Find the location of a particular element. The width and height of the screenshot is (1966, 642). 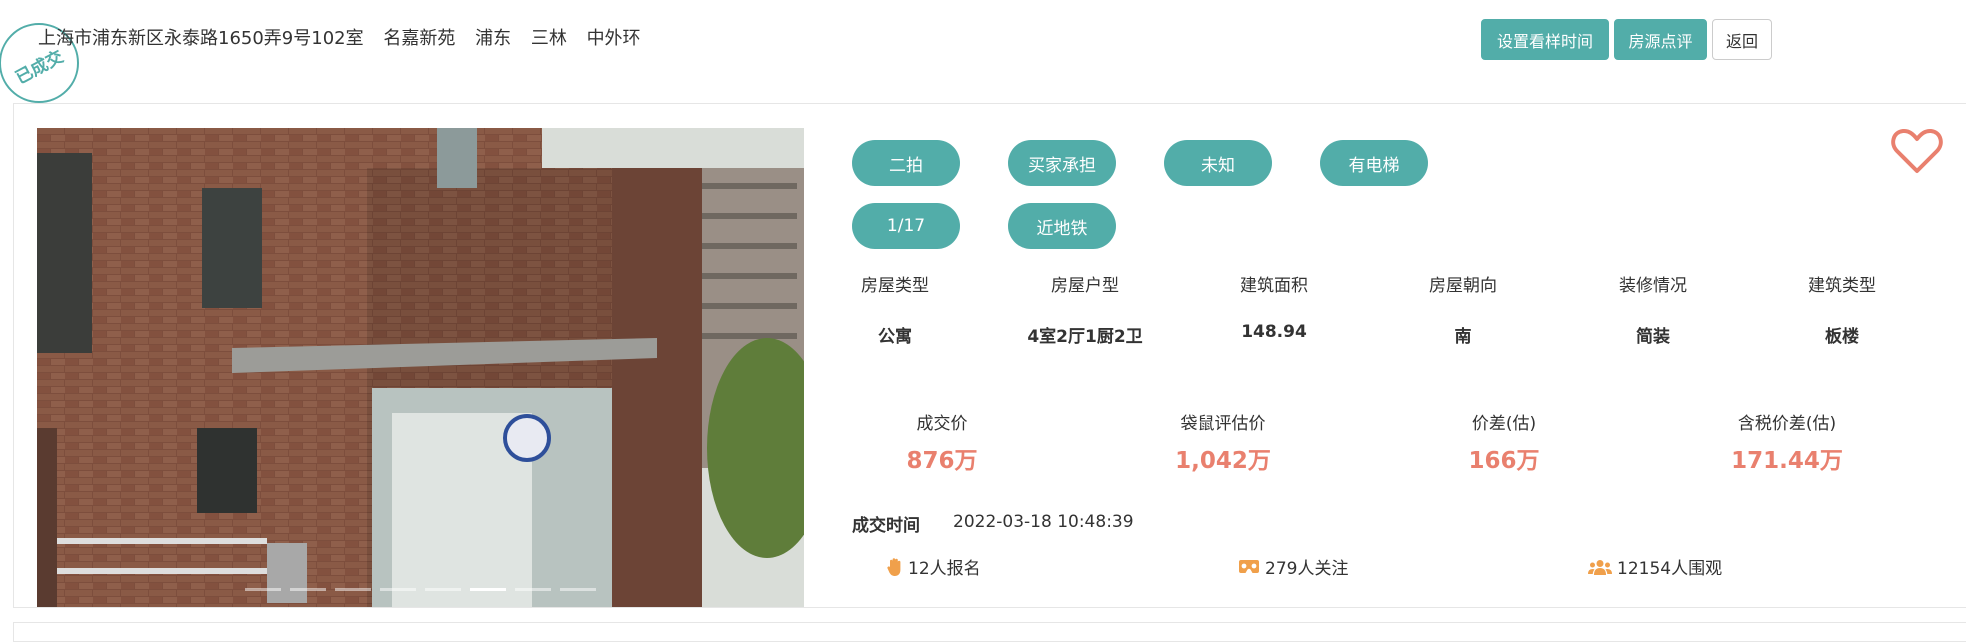

spec-value-building-type: 板楼 is located at coordinates (1842, 337).